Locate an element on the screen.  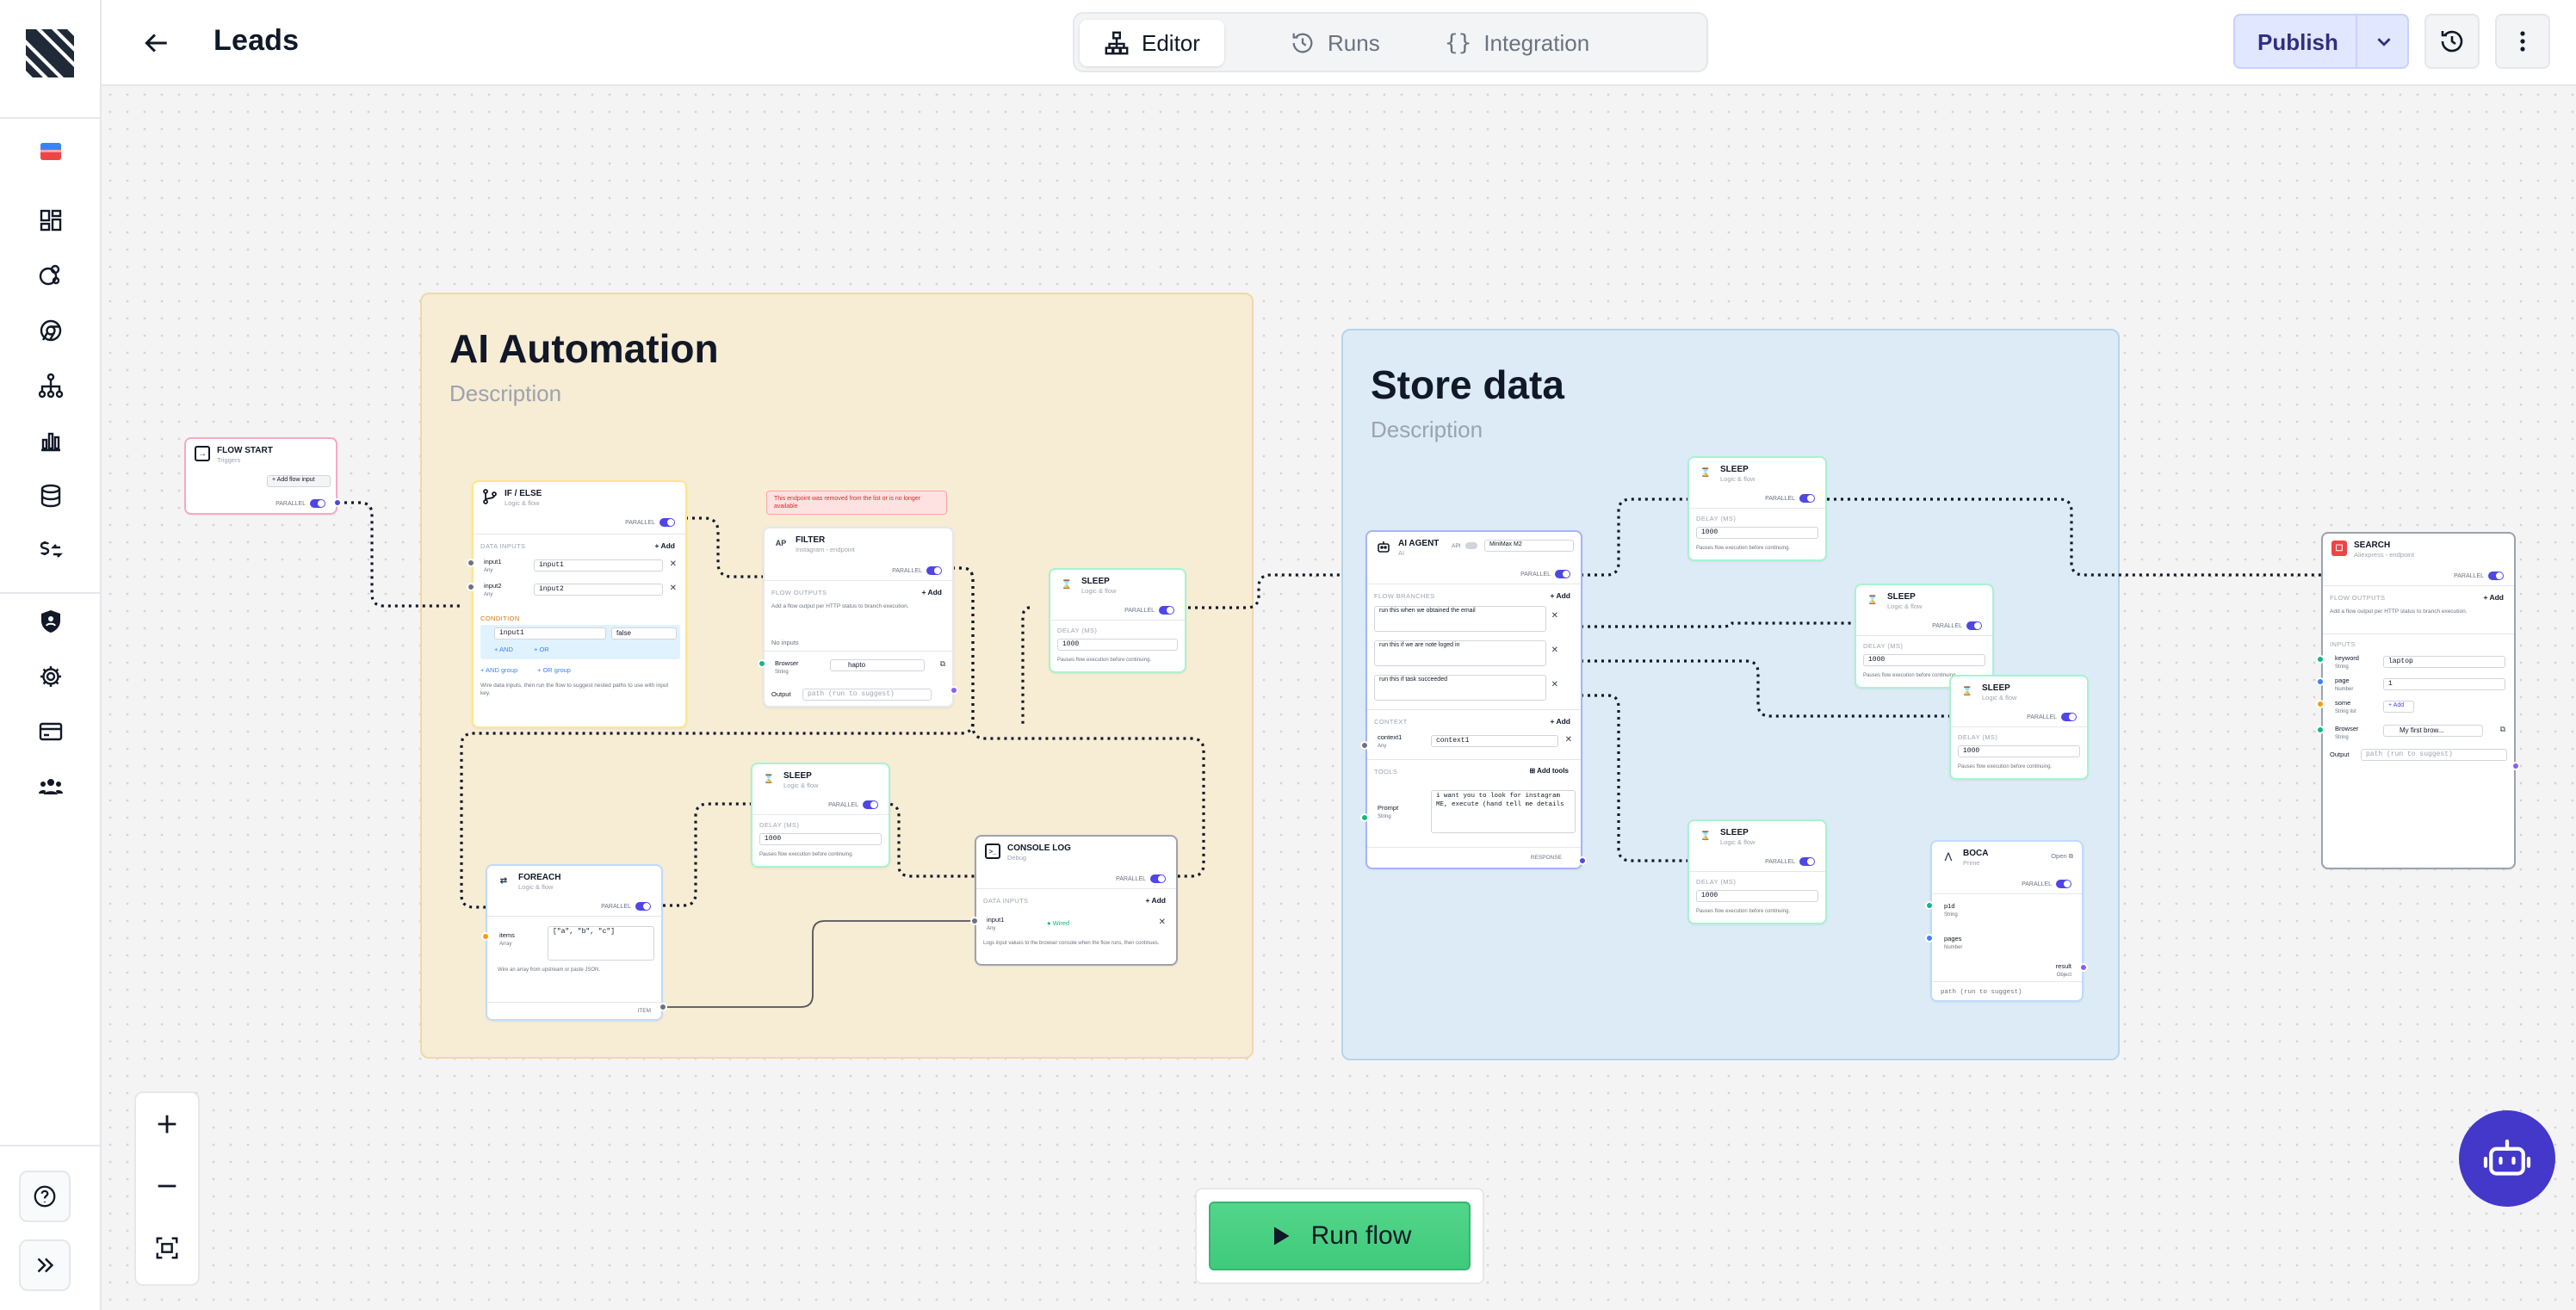
add-or-group-button: + OR group is located at coordinates (554, 670).